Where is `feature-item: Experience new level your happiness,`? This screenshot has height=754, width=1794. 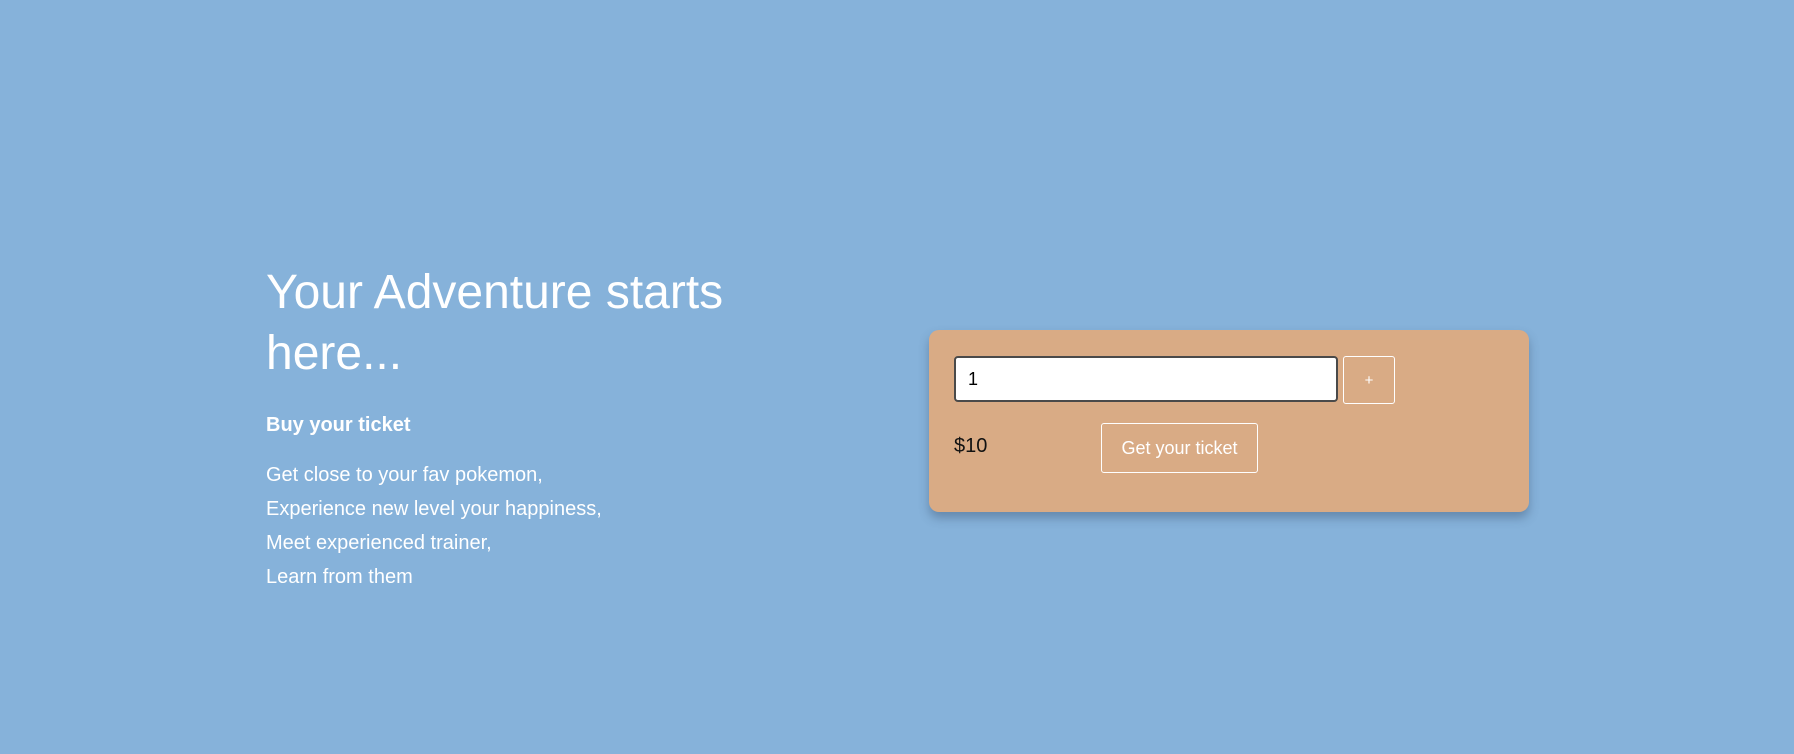 feature-item: Experience new level your happiness, is located at coordinates (434, 509).